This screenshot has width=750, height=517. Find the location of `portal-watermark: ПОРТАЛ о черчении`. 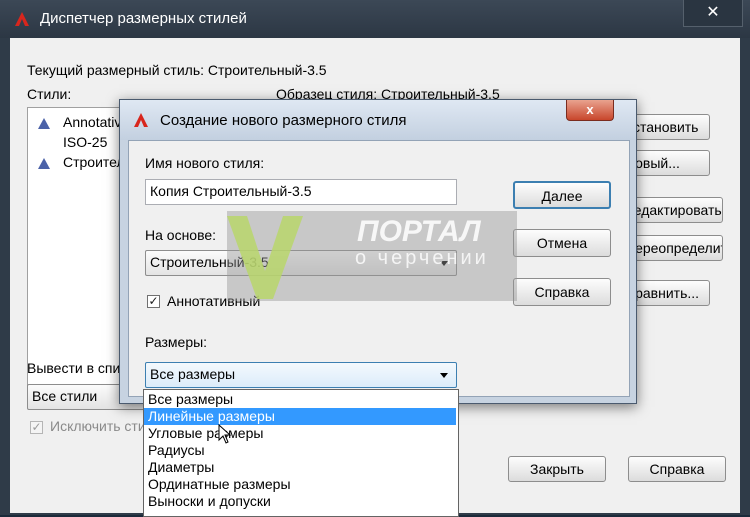

portal-watermark: ПОРТАЛ о черчении is located at coordinates (372, 256).